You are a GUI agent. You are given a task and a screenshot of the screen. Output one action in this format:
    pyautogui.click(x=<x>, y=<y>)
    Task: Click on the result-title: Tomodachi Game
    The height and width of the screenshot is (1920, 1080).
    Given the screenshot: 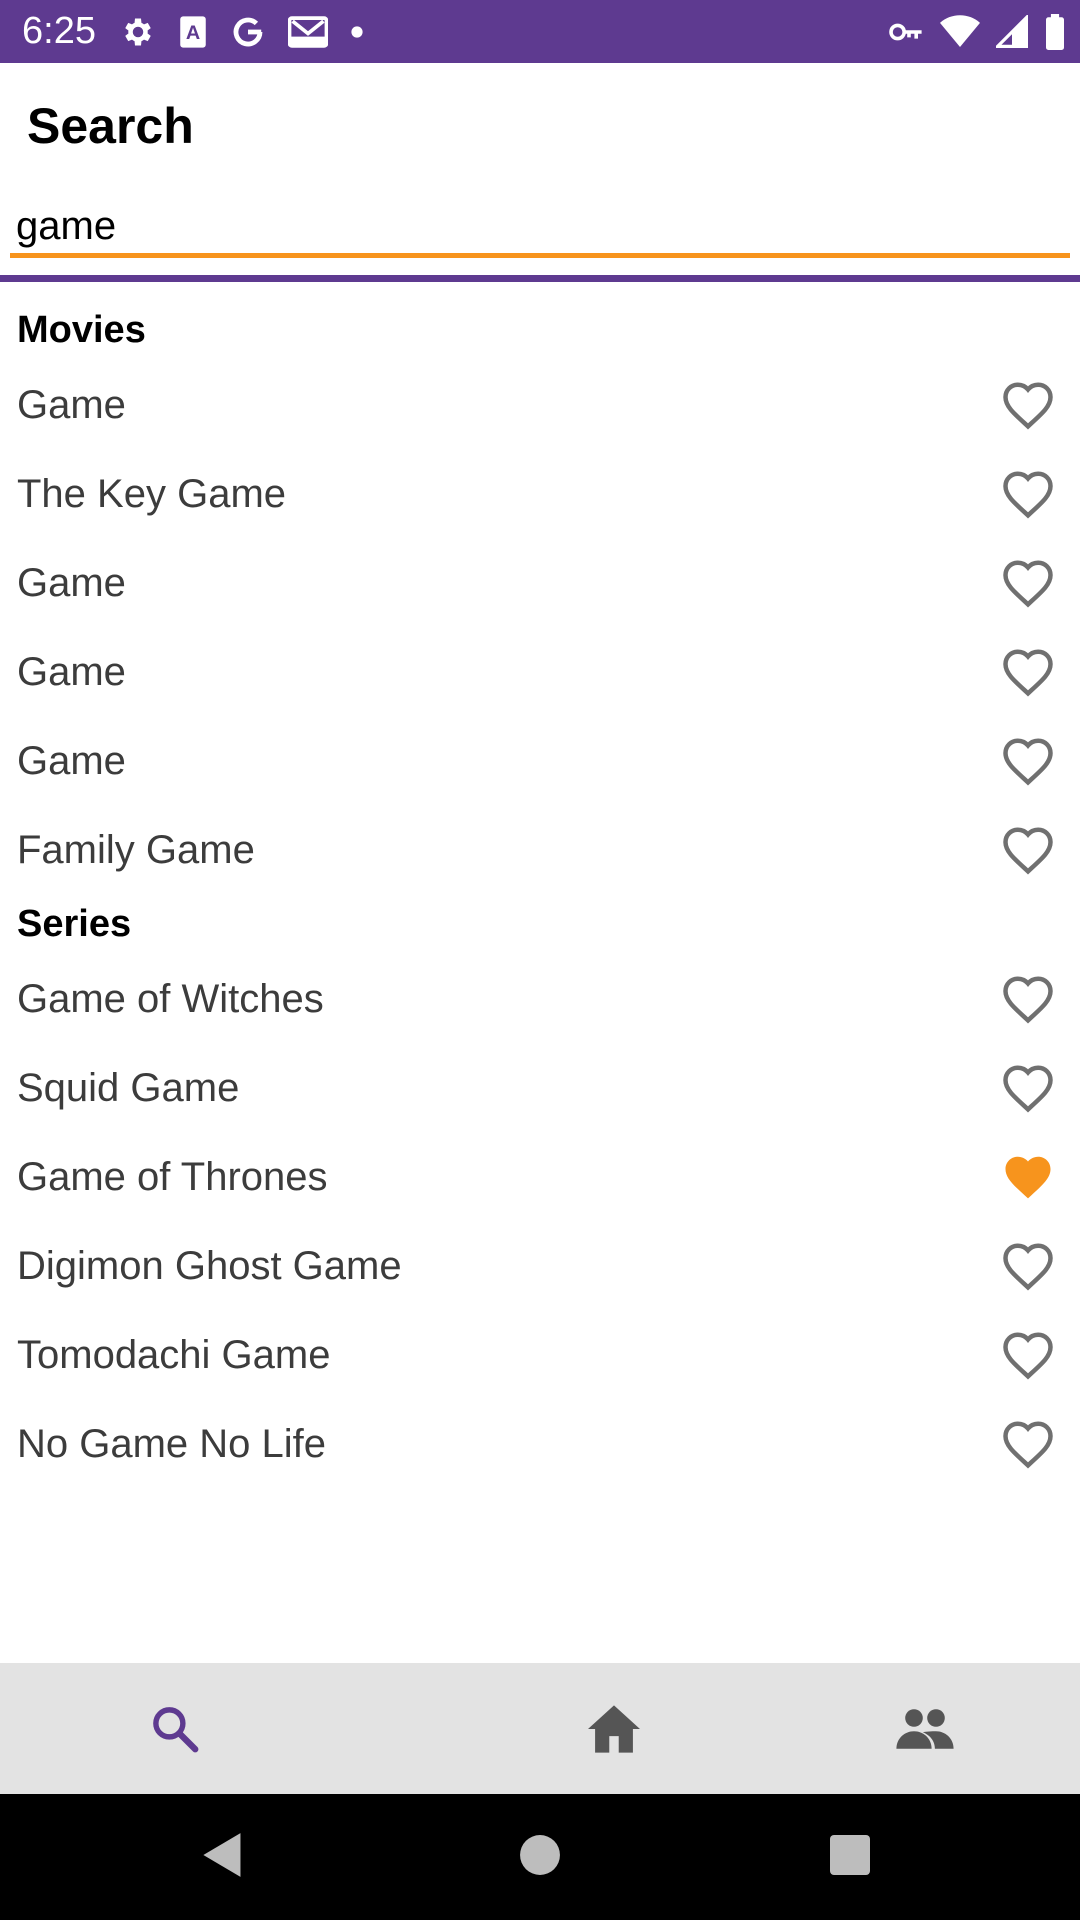 What is the action you would take?
    pyautogui.click(x=174, y=1354)
    